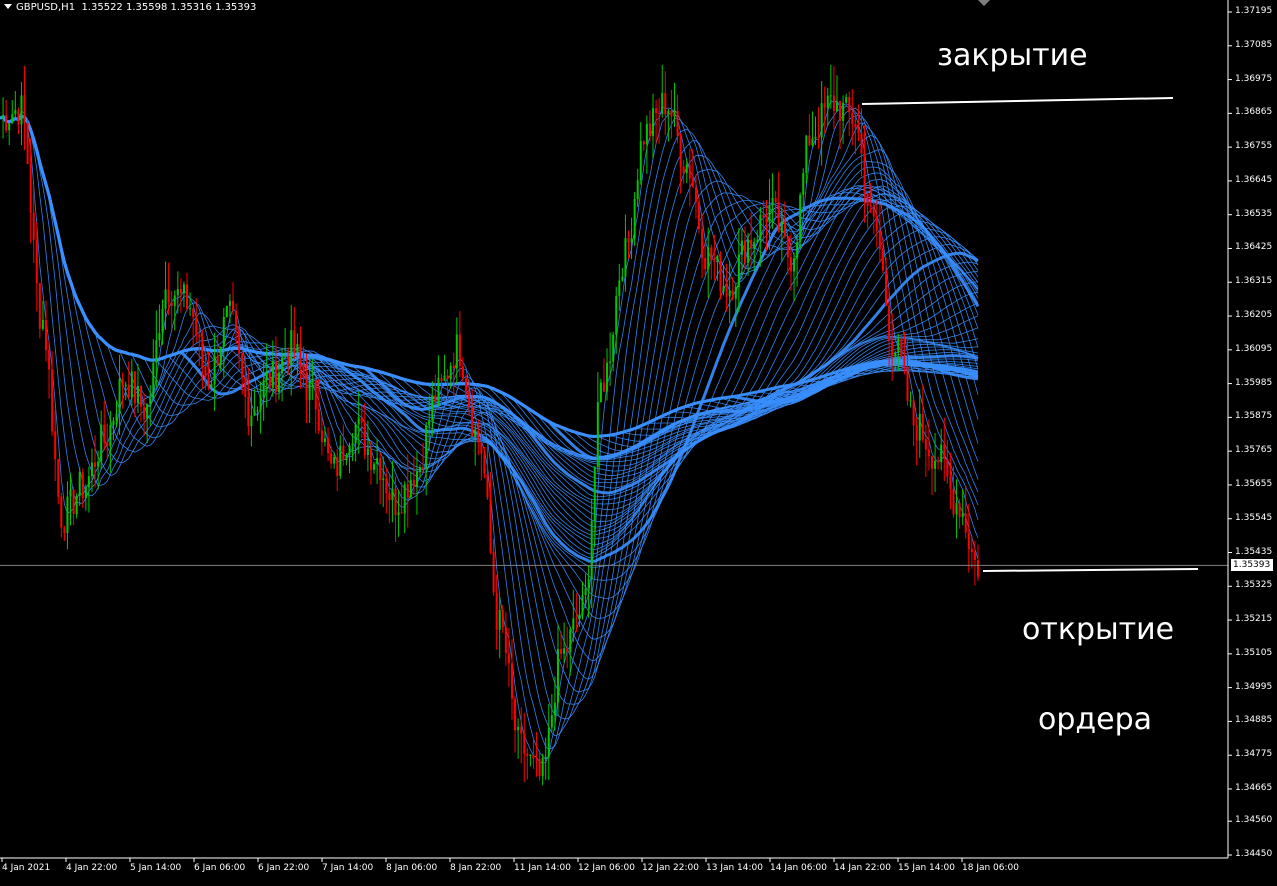  Describe the element at coordinates (1254, 112) in the screenshot. I see `price-tick-label: 1.36865` at that location.